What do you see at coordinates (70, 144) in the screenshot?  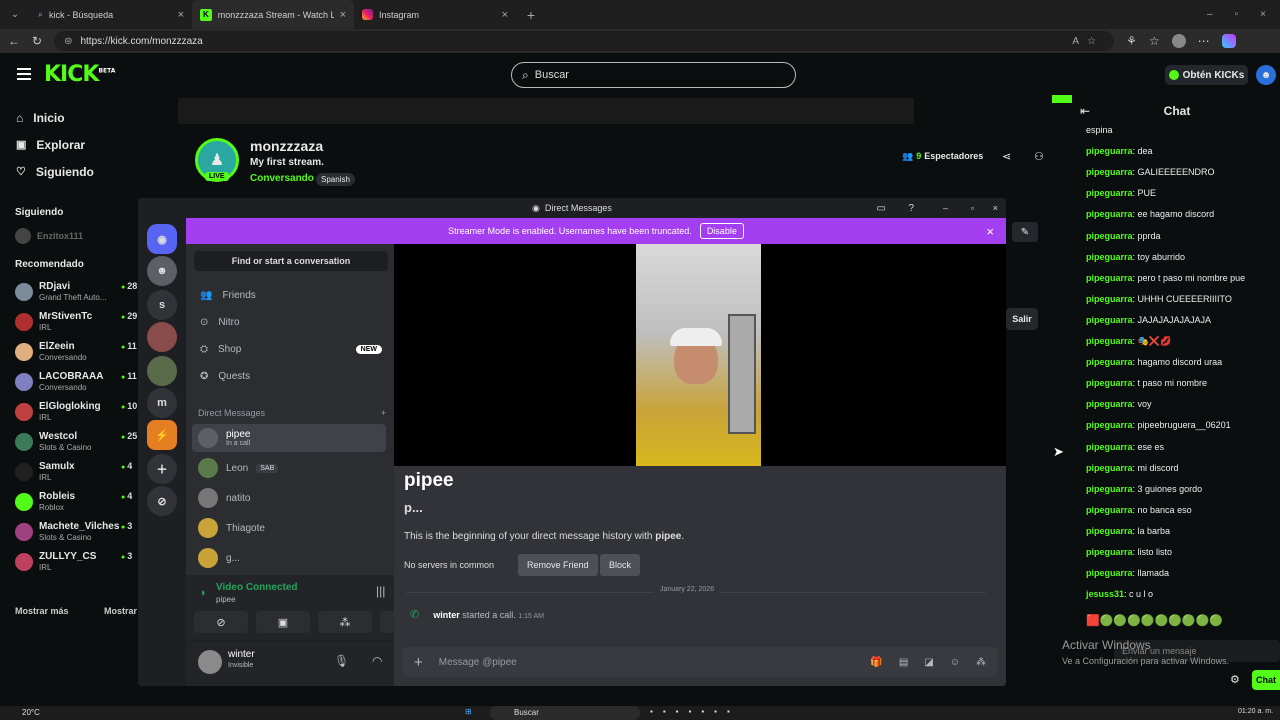 I see `nav-explorar: ▣ Explorar` at bounding box center [70, 144].